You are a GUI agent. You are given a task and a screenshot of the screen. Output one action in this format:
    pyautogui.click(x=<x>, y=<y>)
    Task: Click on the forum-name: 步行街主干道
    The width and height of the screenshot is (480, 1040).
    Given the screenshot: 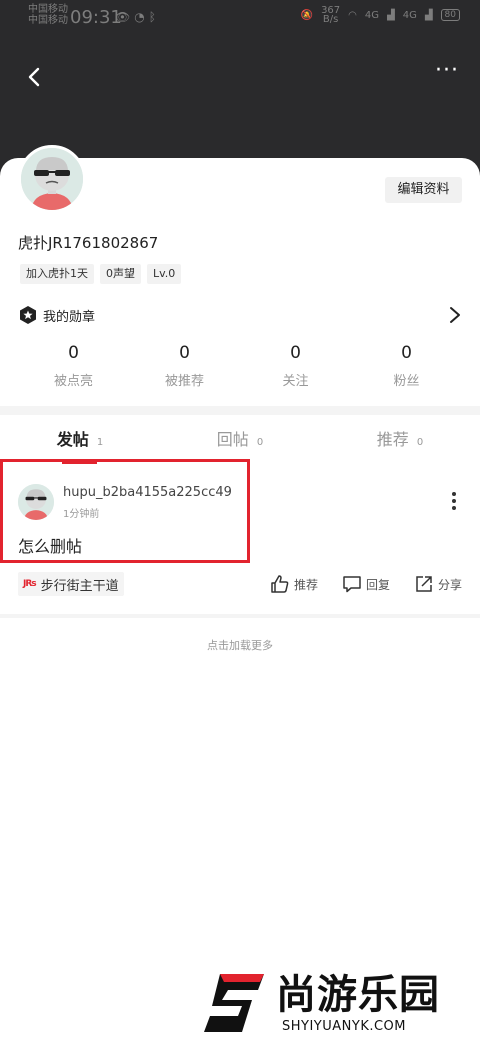 What is the action you would take?
    pyautogui.click(x=79, y=586)
    